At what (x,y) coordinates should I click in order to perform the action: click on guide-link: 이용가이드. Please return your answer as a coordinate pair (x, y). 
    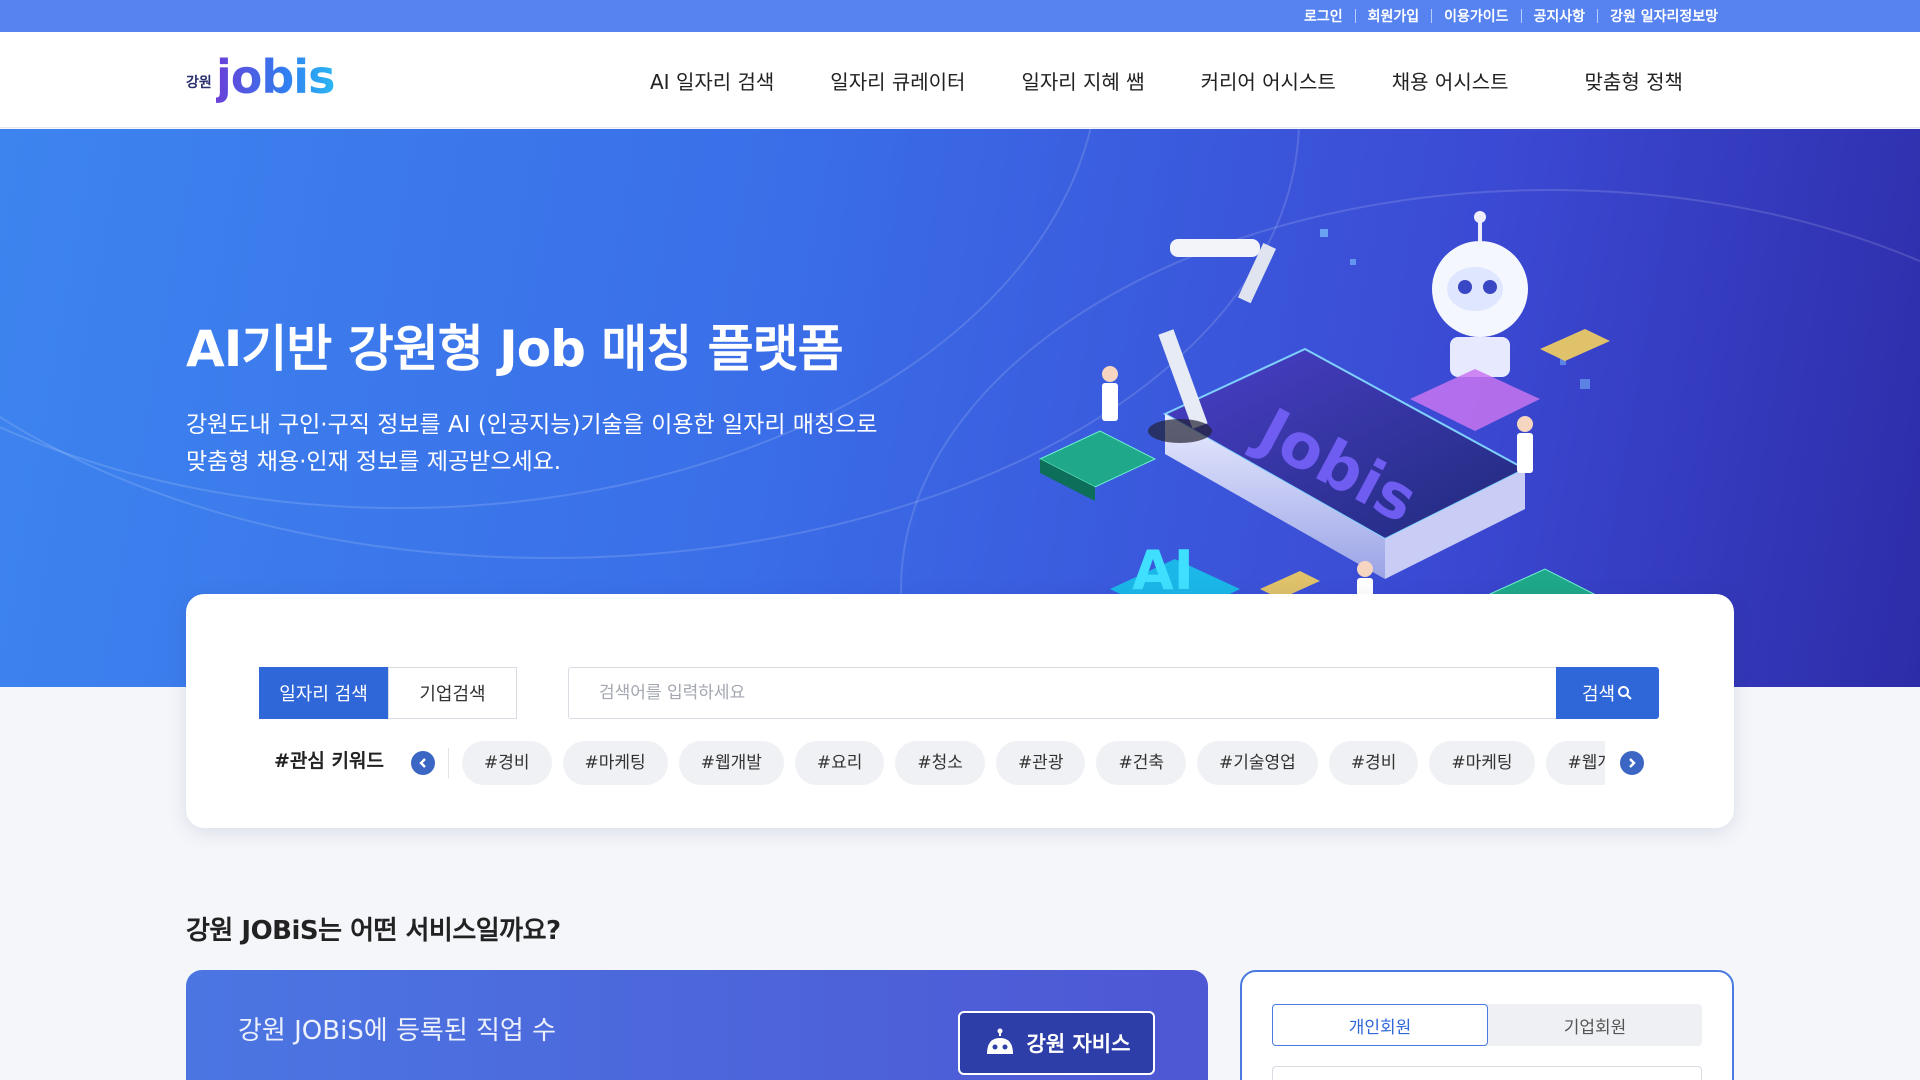
    Looking at the image, I should click on (1476, 16).